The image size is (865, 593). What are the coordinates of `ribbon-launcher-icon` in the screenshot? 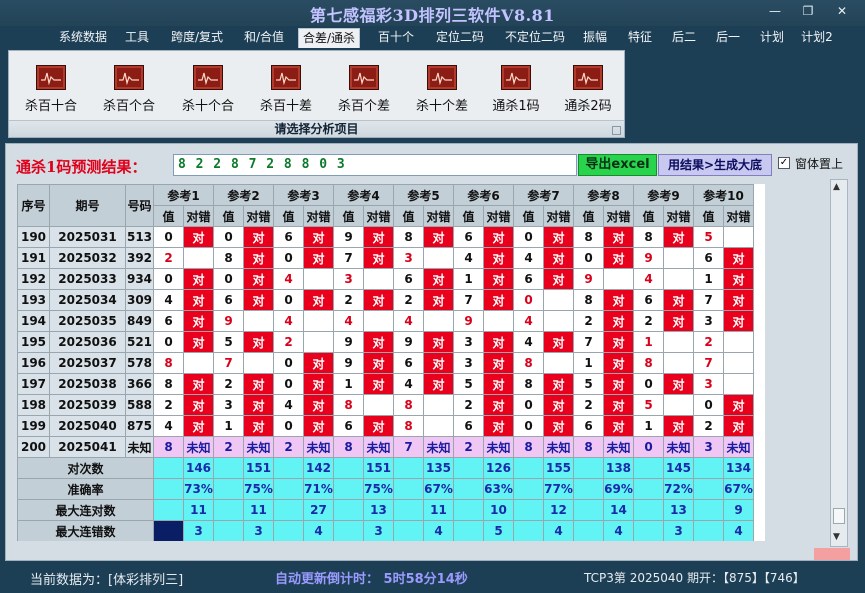 It's located at (616, 130).